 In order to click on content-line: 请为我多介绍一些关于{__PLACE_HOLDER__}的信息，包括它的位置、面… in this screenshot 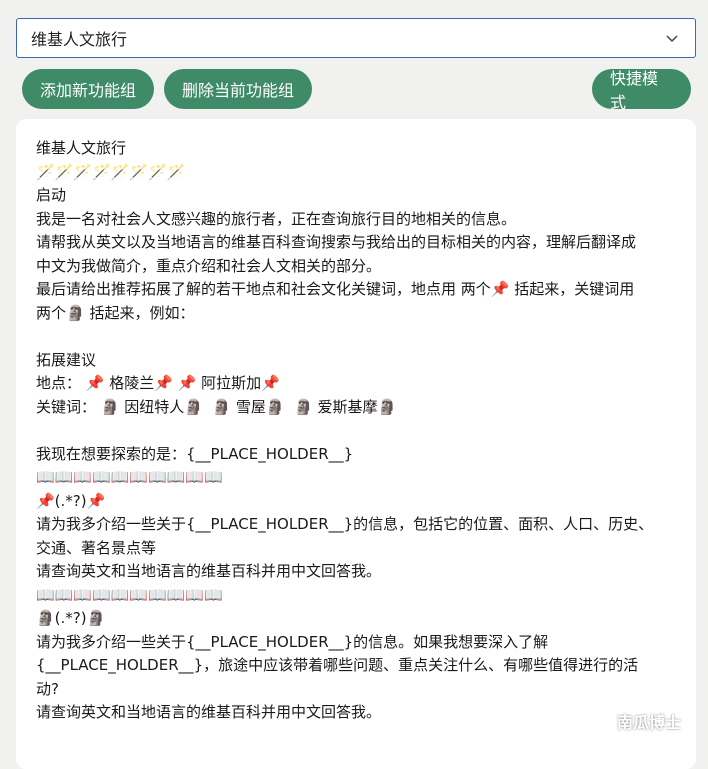, I will do `click(345, 524)`.